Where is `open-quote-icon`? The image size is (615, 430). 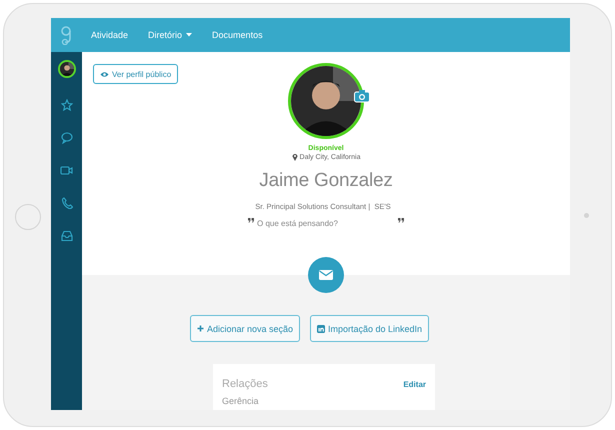
open-quote-icon is located at coordinates (251, 220).